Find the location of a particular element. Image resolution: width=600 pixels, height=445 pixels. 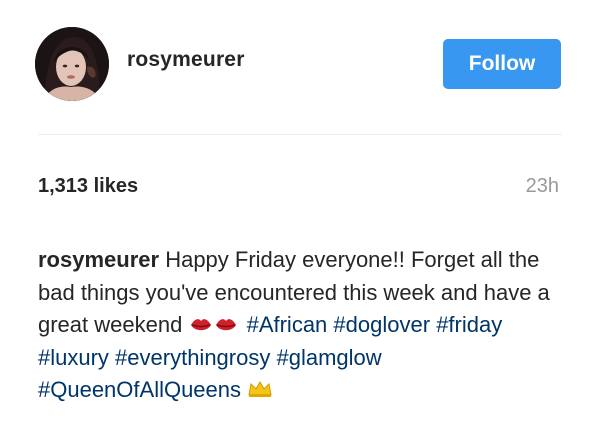

post-username: rosymeurer is located at coordinates (186, 60).